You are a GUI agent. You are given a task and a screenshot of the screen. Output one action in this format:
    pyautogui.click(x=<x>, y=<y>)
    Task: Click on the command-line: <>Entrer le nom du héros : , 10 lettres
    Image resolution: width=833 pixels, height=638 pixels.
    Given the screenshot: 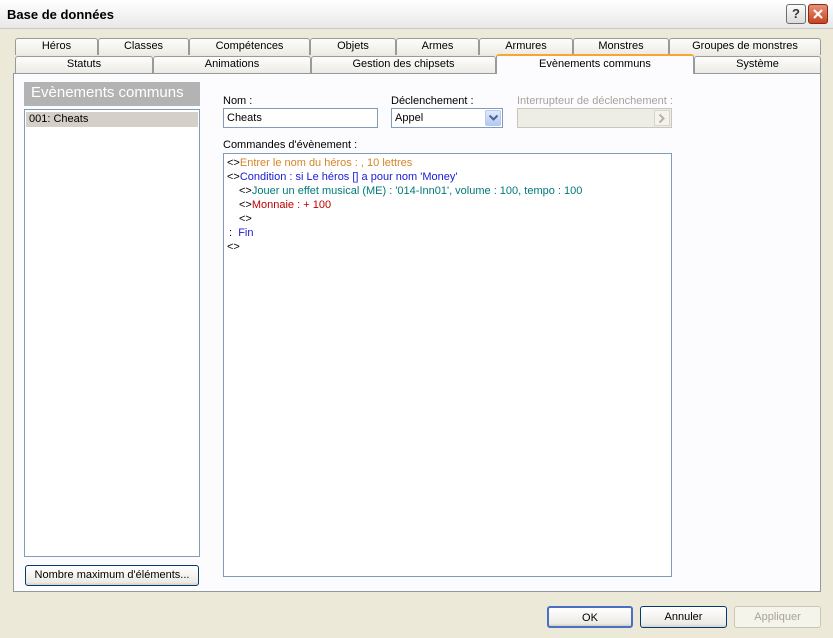 What is the action you would take?
    pyautogui.click(x=319, y=163)
    